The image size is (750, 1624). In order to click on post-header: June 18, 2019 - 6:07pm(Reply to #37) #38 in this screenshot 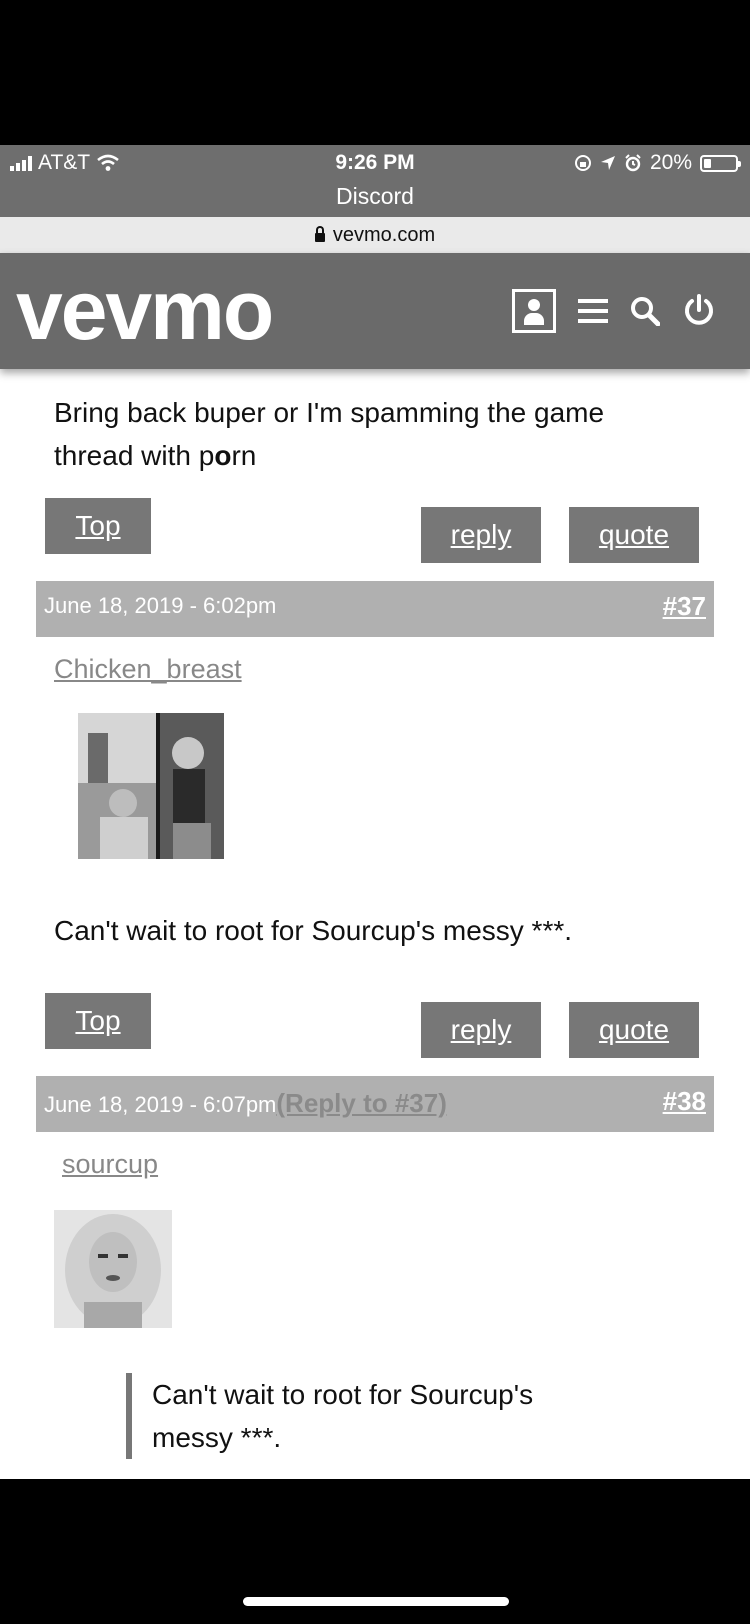, I will do `click(375, 1104)`.